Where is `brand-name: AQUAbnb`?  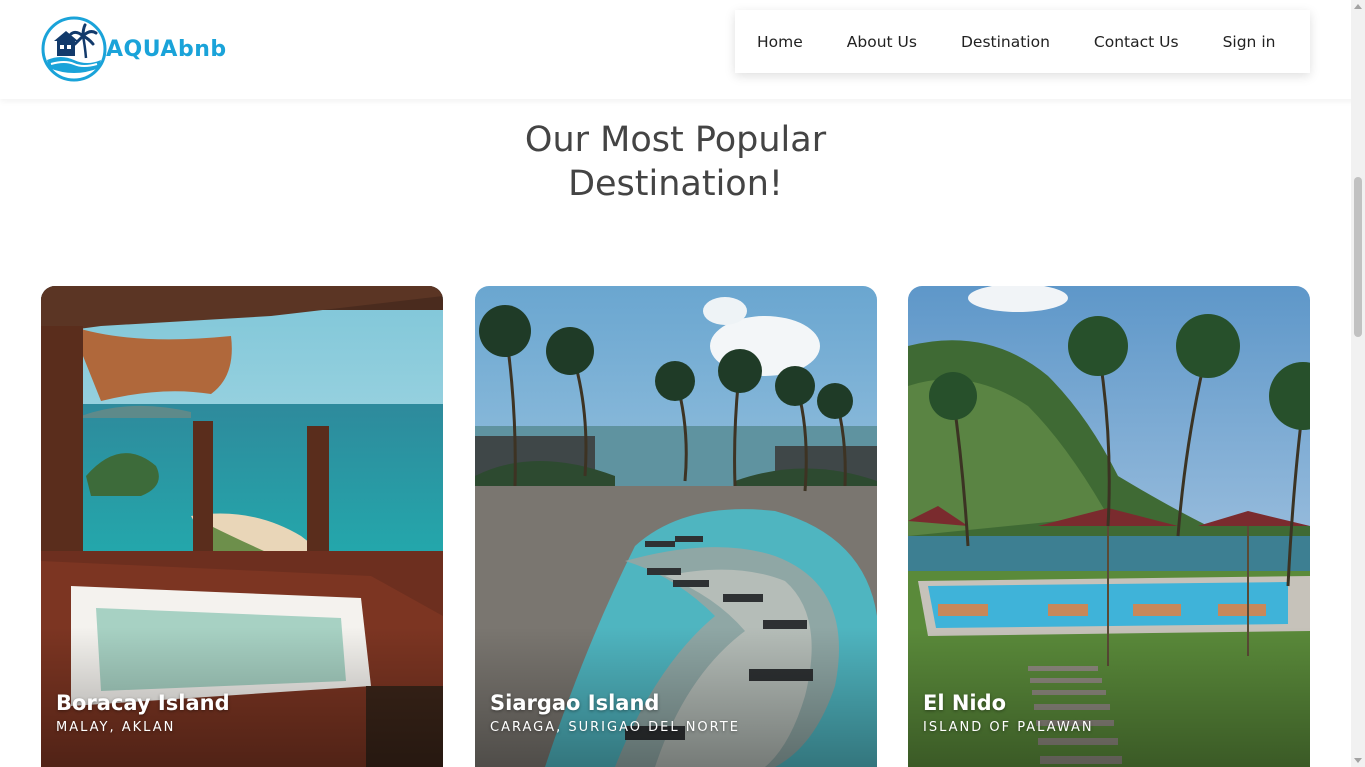 brand-name: AQUAbnb is located at coordinates (166, 49).